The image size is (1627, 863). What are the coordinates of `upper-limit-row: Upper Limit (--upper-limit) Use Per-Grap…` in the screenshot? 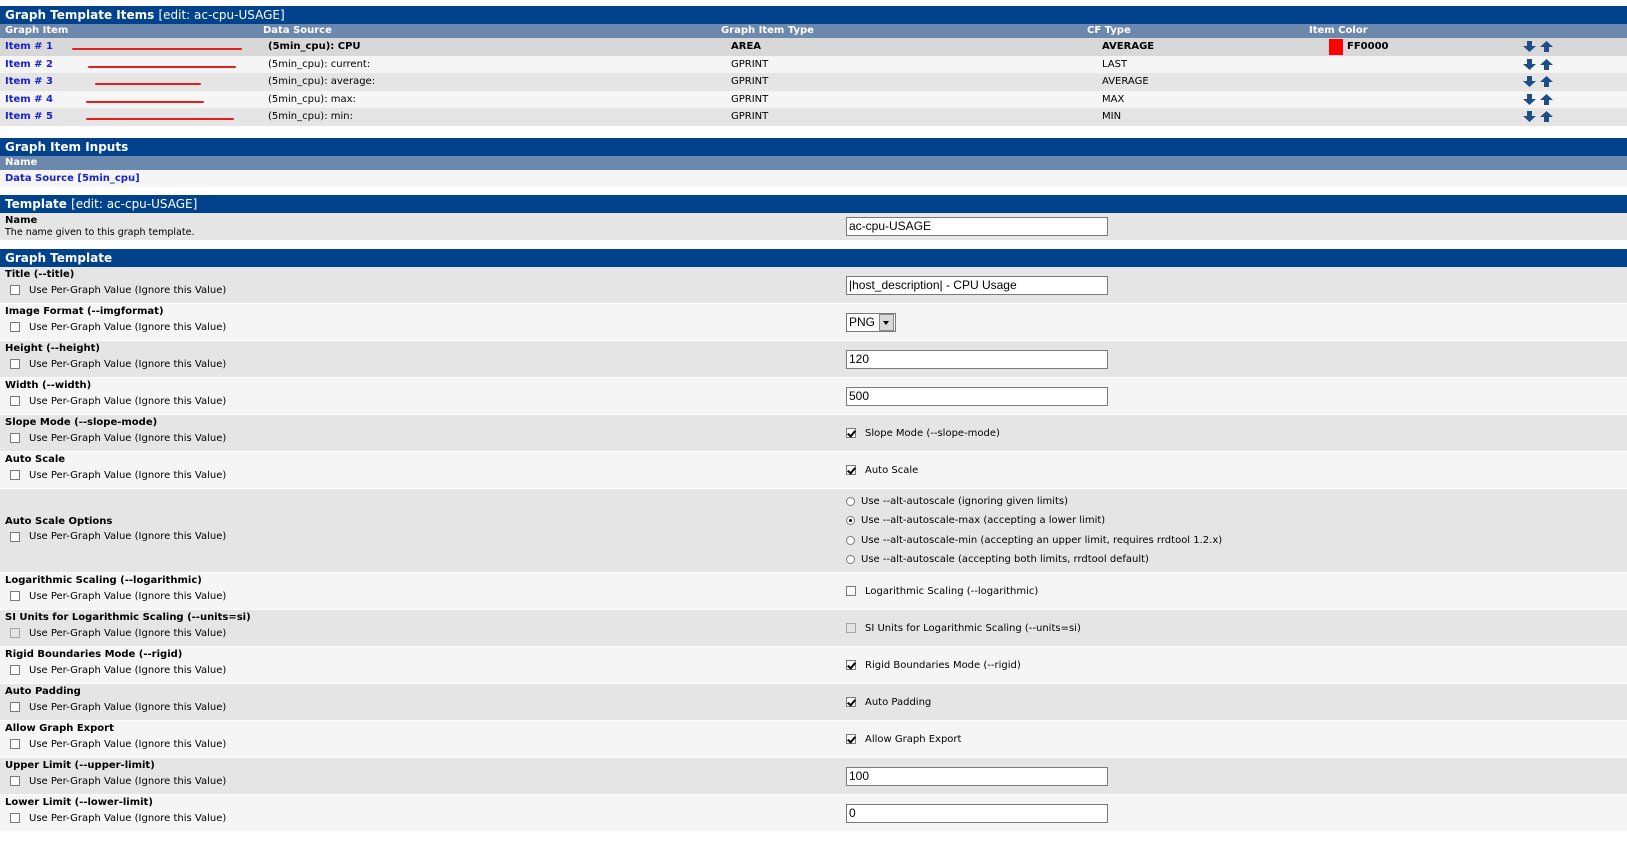 It's located at (813, 776).